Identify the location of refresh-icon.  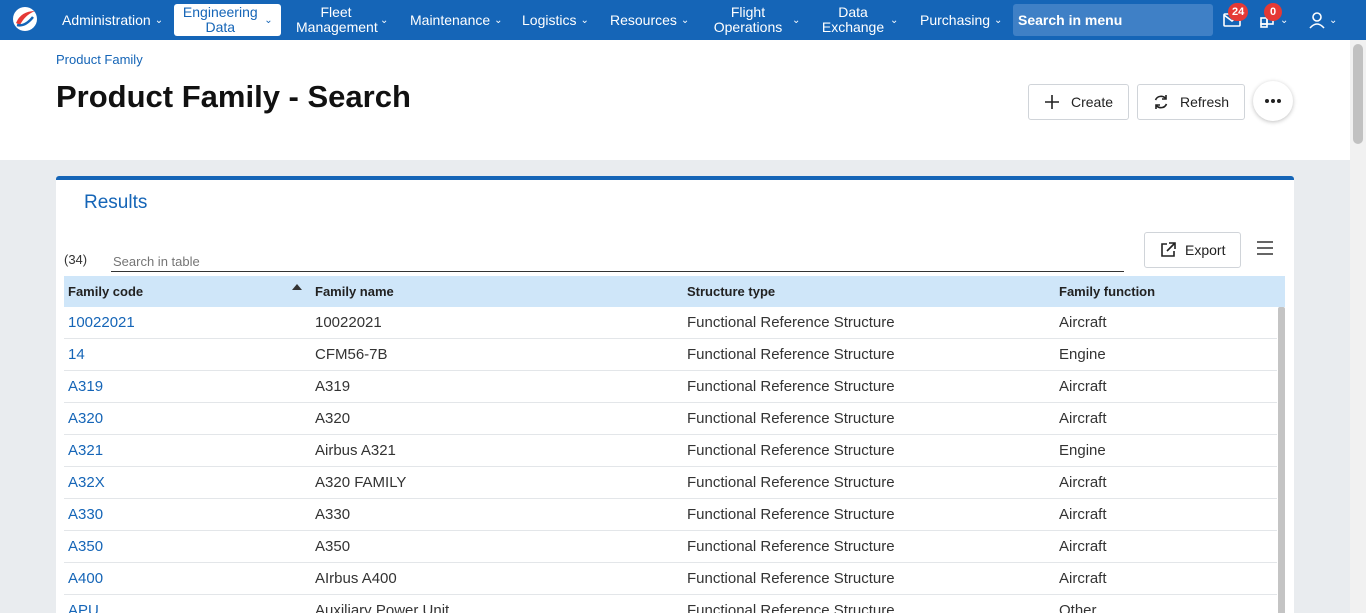
(1161, 102).